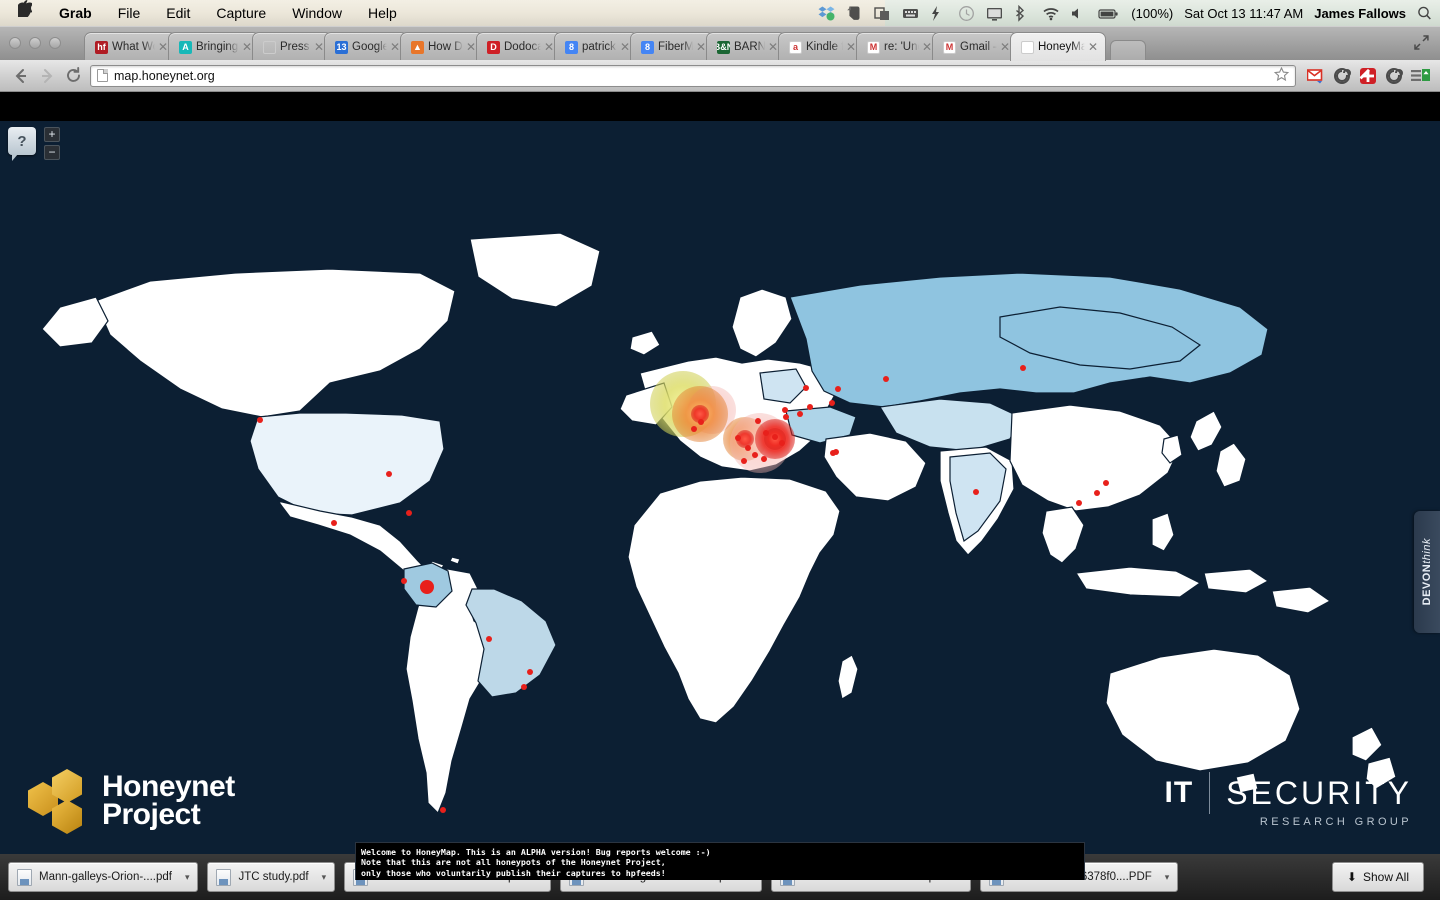 This screenshot has height=900, width=1440. I want to click on menu-item-edit: Edit, so click(178, 13).